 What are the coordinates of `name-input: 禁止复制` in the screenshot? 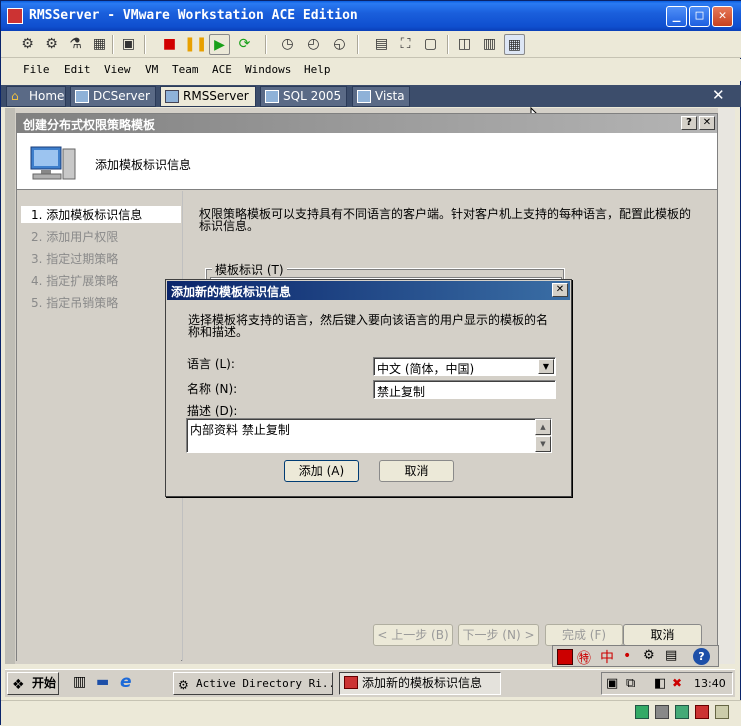 It's located at (464, 389).